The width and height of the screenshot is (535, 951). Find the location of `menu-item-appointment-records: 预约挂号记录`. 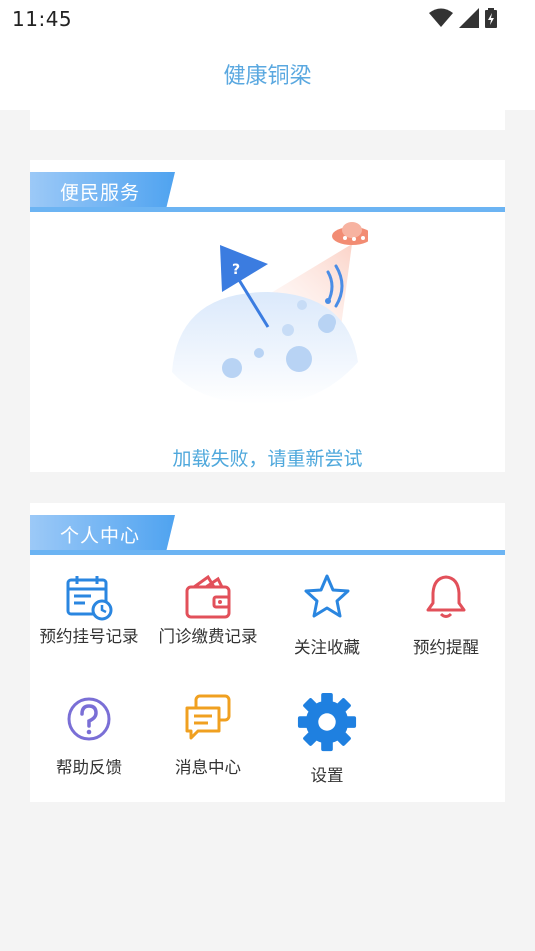

menu-item-appointment-records: 预约挂号记录 is located at coordinates (89, 618).